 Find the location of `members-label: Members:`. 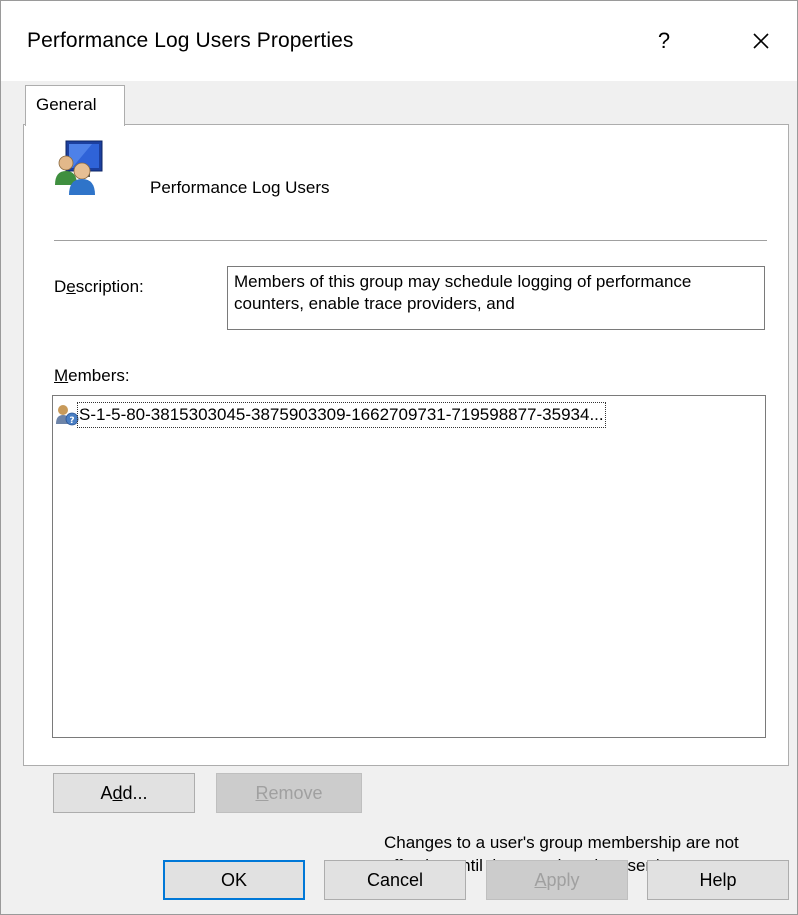

members-label: Members: is located at coordinates (92, 375).